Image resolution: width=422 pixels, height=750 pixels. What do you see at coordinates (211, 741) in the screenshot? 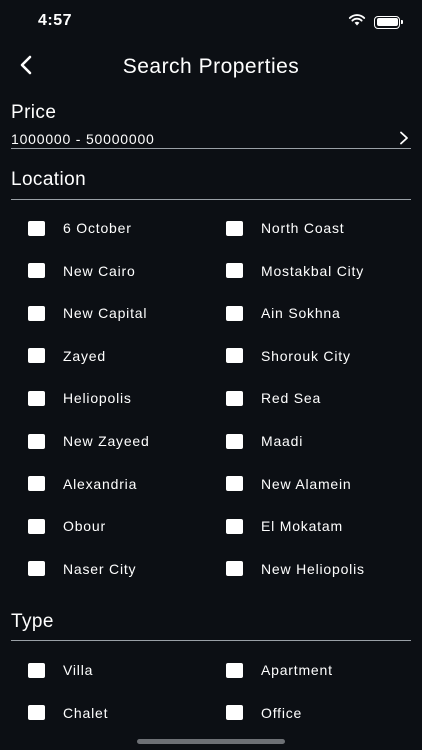
I see `home-indicator` at bounding box center [211, 741].